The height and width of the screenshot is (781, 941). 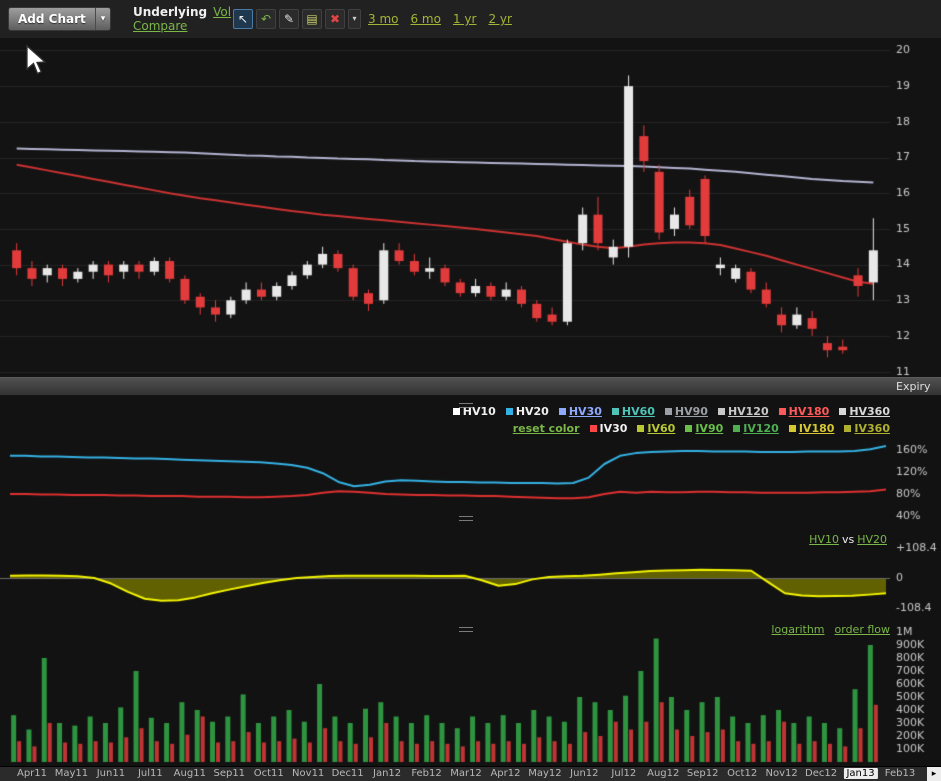 What do you see at coordinates (532, 411) in the screenshot?
I see `legend-item-label: HV20` at bounding box center [532, 411].